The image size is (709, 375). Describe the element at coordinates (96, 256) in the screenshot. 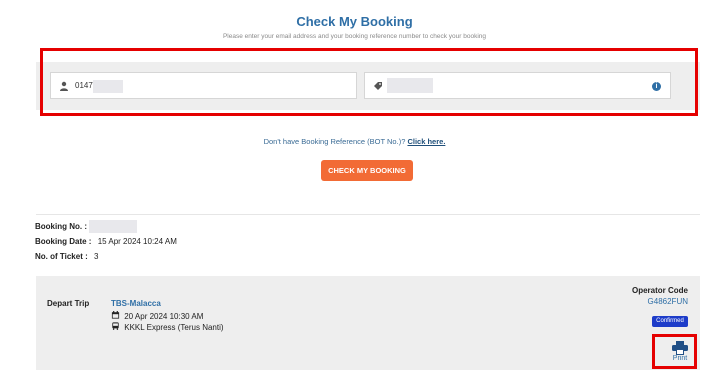

I see `ticket-count-value: 3` at that location.